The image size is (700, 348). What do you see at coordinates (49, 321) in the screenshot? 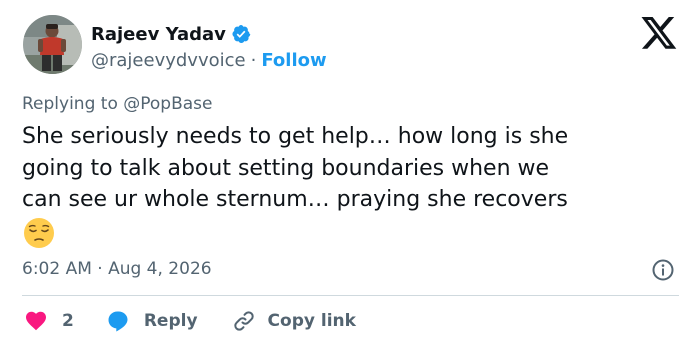
I see `like-button: 2` at bounding box center [49, 321].